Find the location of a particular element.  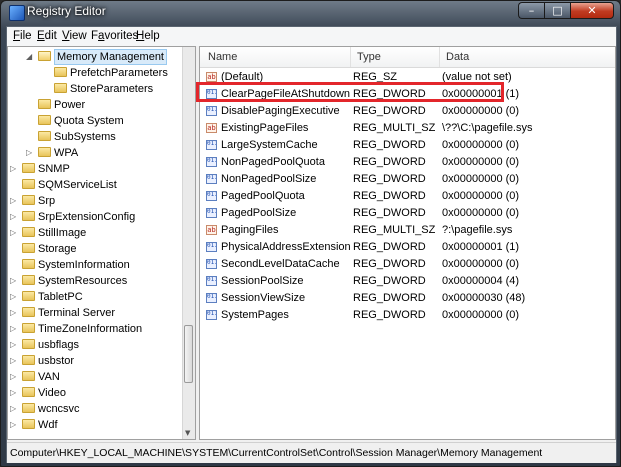

column-header-type: Type is located at coordinates (369, 57).